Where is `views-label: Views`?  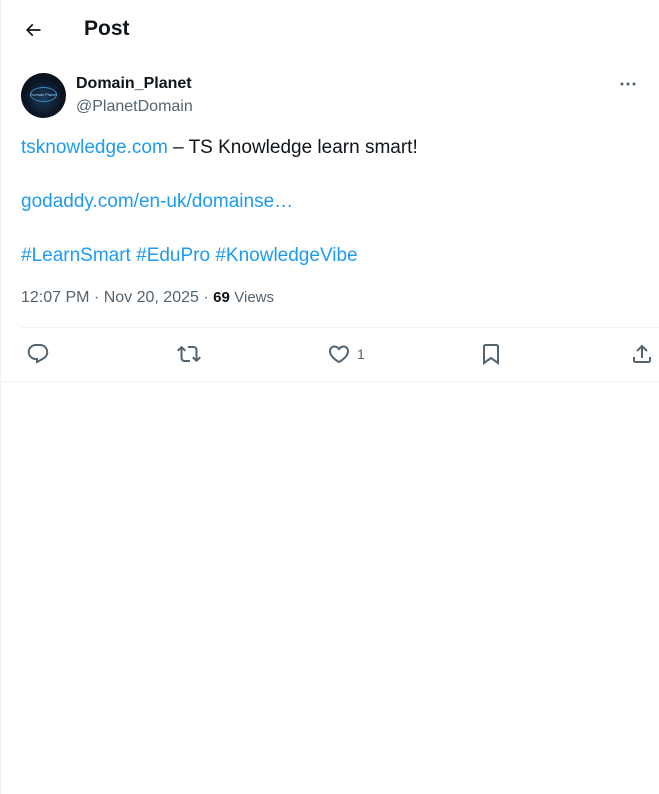
views-label: Views is located at coordinates (254, 297).